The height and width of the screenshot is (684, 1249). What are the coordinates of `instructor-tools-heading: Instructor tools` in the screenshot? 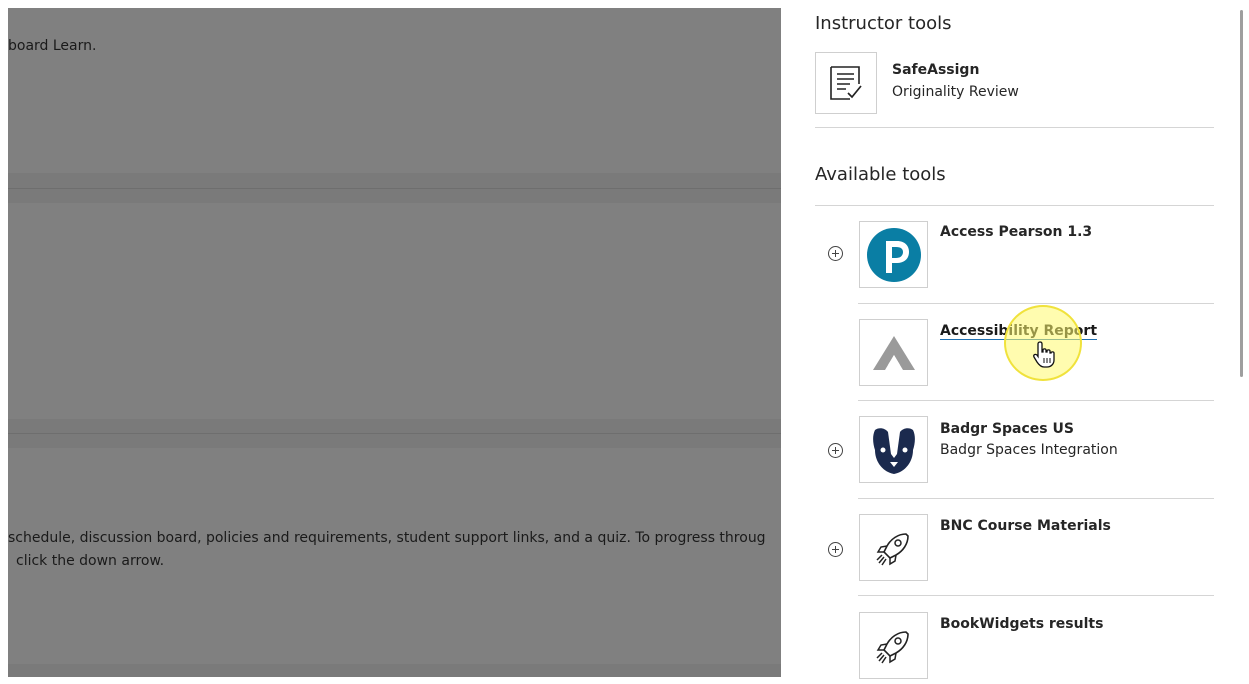 It's located at (883, 23).